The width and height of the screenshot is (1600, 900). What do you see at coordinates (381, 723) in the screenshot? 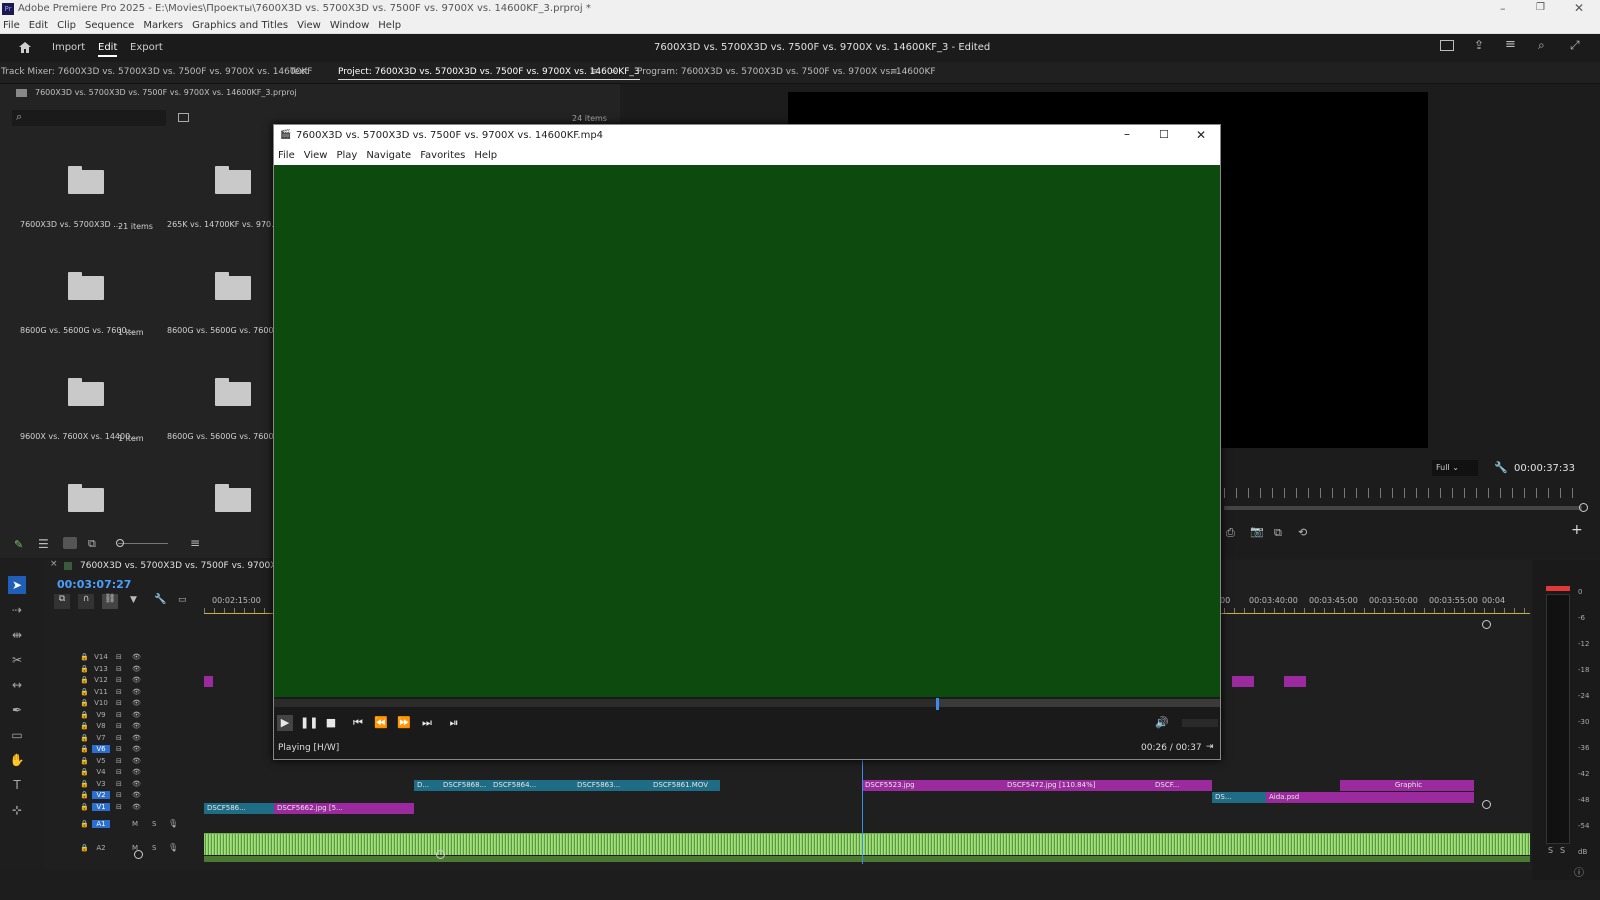
I see `rewind-icon: ⏪` at bounding box center [381, 723].